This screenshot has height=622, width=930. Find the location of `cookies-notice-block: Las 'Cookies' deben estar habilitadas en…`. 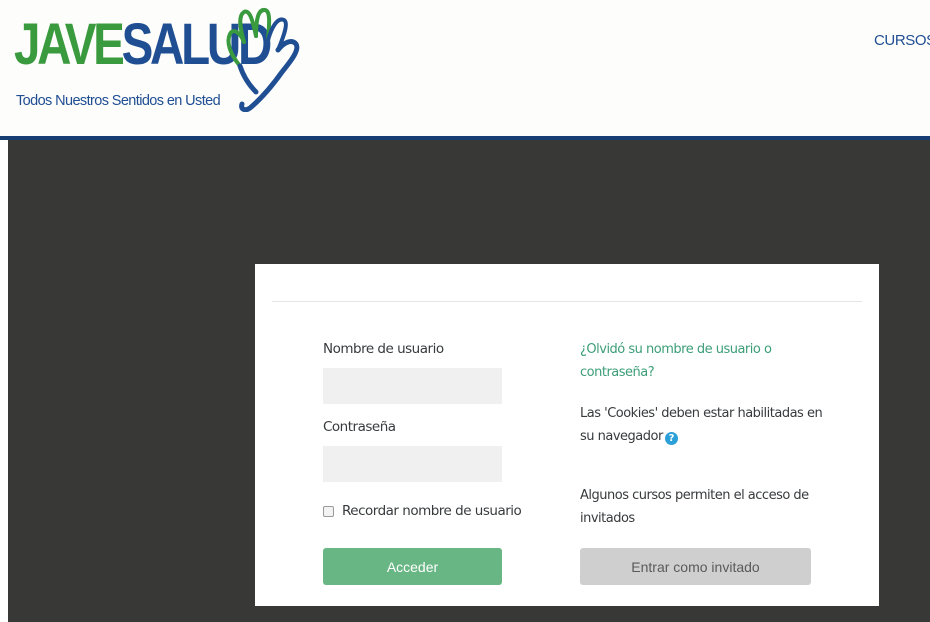

cookies-notice-block: Las 'Cookies' deben estar habilitadas en… is located at coordinates (705, 425).